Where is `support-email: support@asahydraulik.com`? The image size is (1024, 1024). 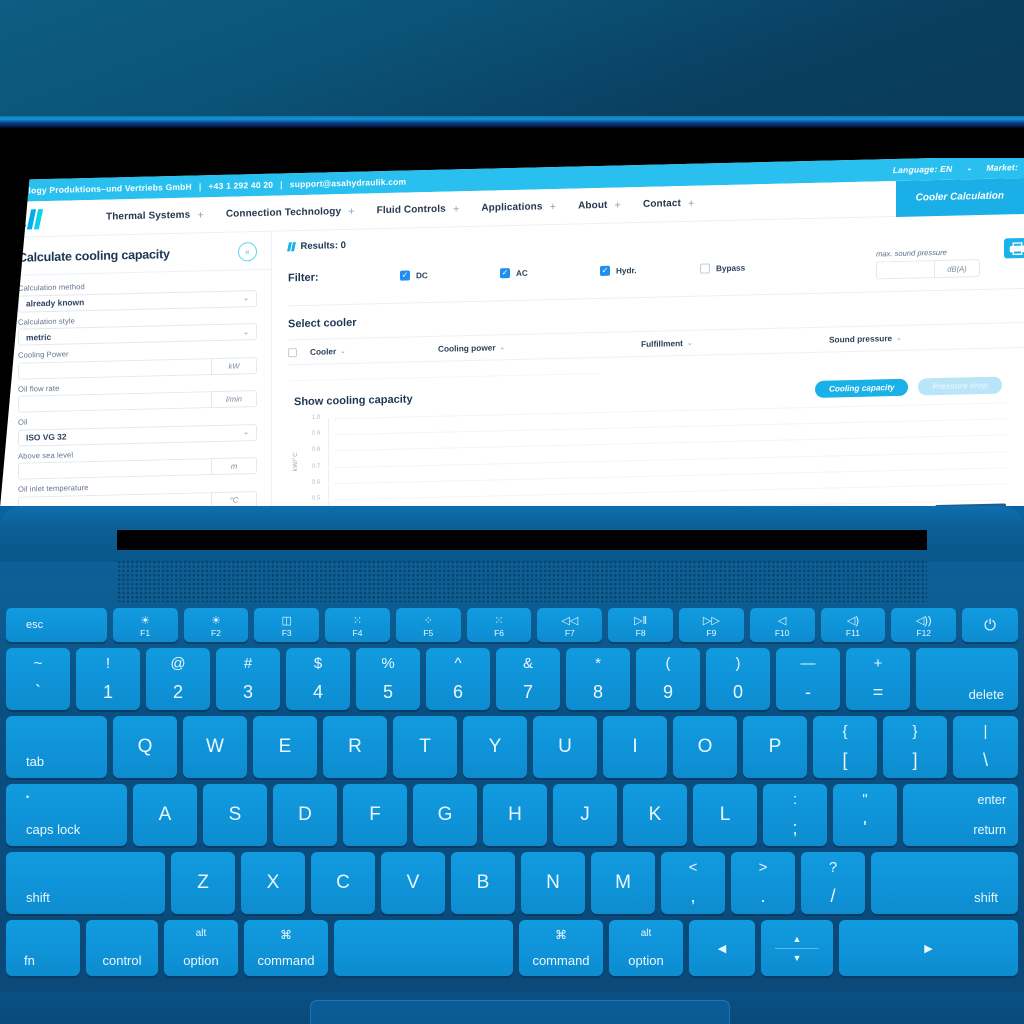
support-email: support@asahydraulik.com is located at coordinates (348, 183).